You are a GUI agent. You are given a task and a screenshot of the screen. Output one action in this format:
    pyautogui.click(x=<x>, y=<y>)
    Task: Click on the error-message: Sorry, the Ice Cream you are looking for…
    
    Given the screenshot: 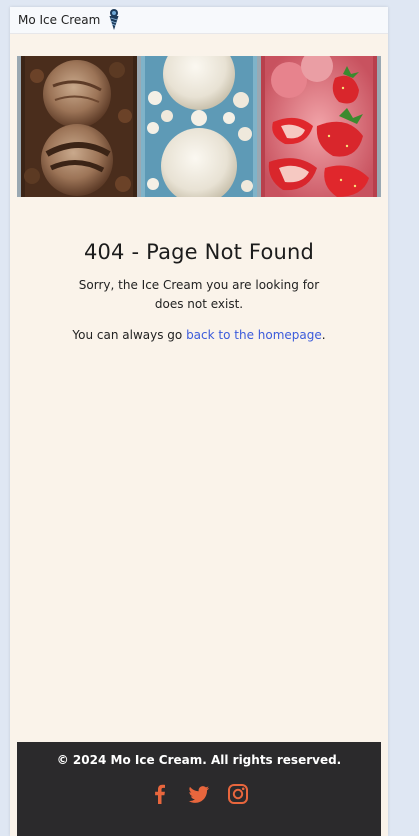 What is the action you would take?
    pyautogui.click(x=199, y=294)
    